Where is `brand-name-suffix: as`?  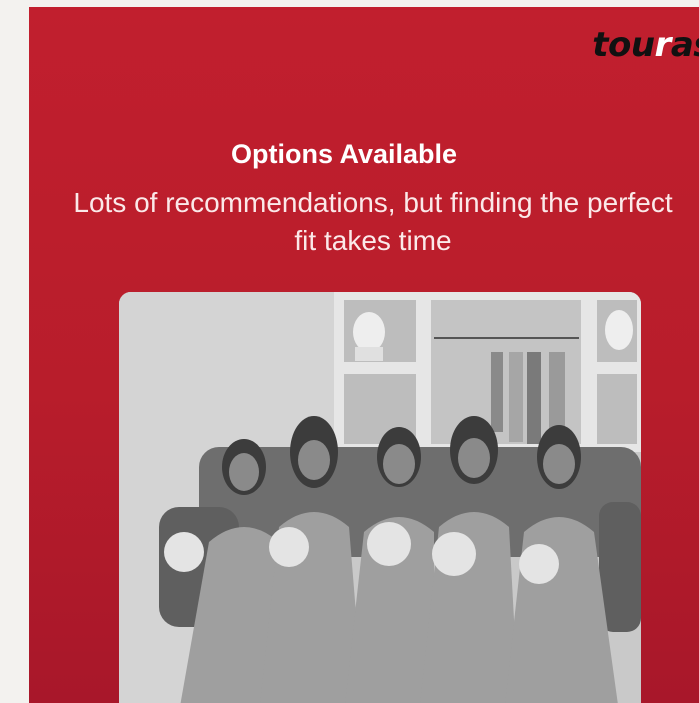 brand-name-suffix: as is located at coordinates (684, 45).